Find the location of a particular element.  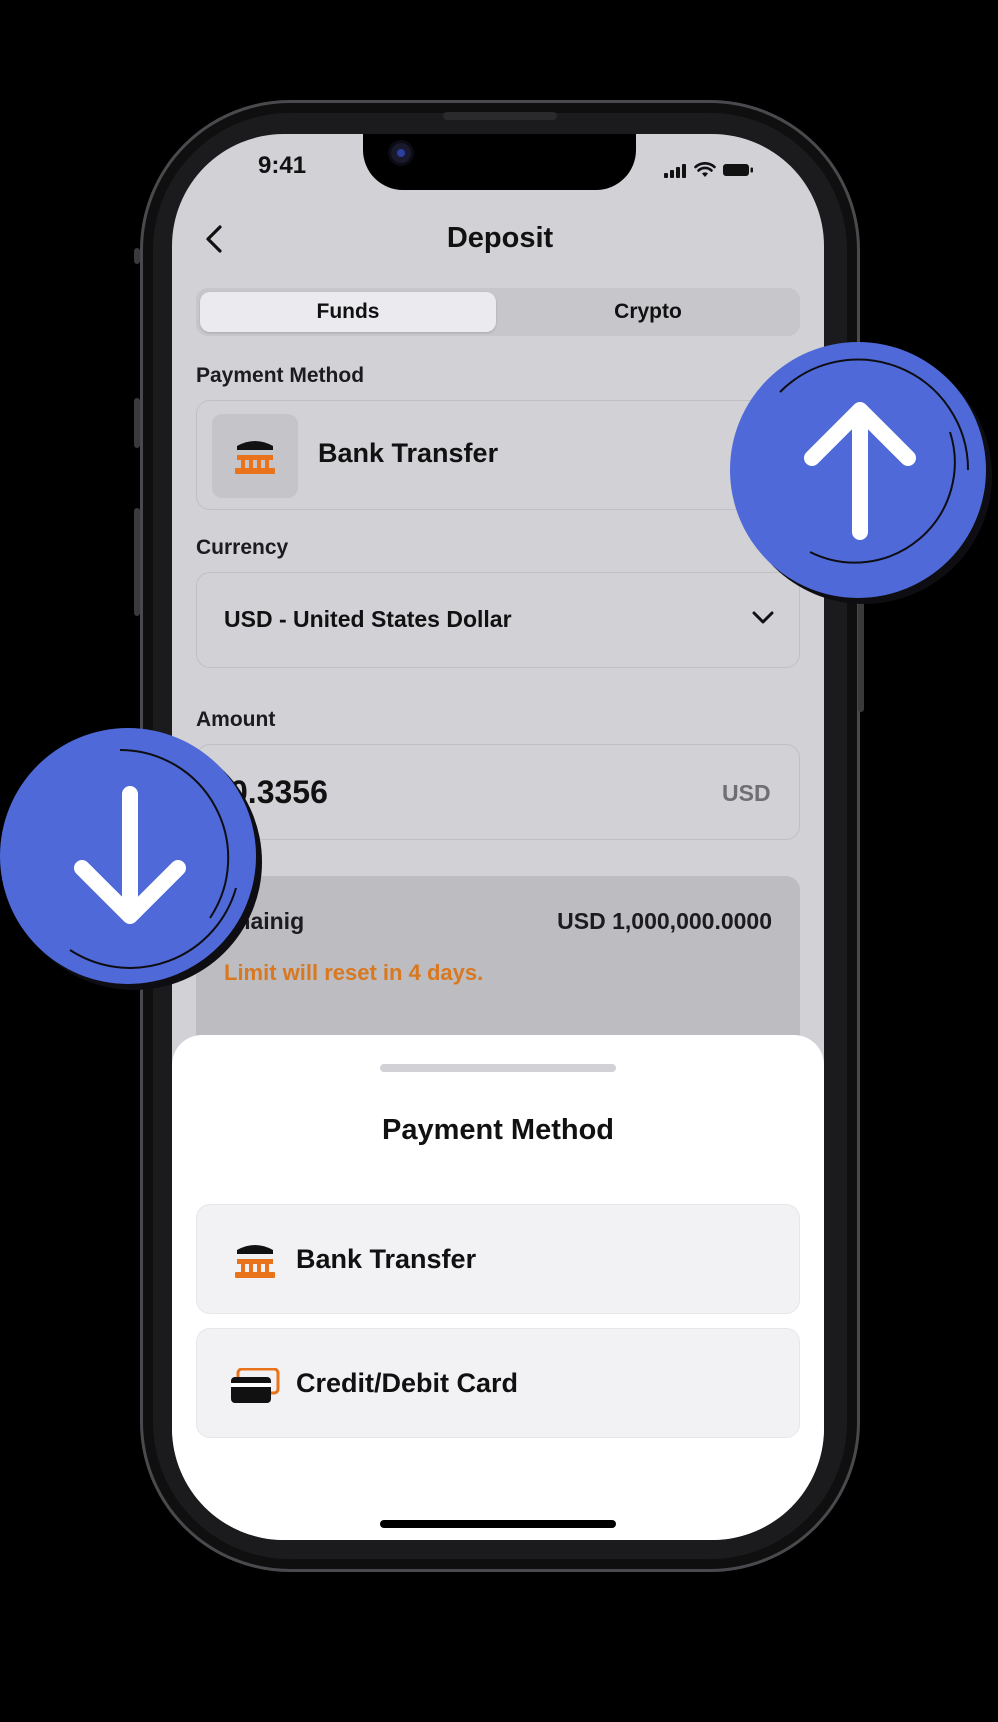

power-button is located at coordinates (861, 656).